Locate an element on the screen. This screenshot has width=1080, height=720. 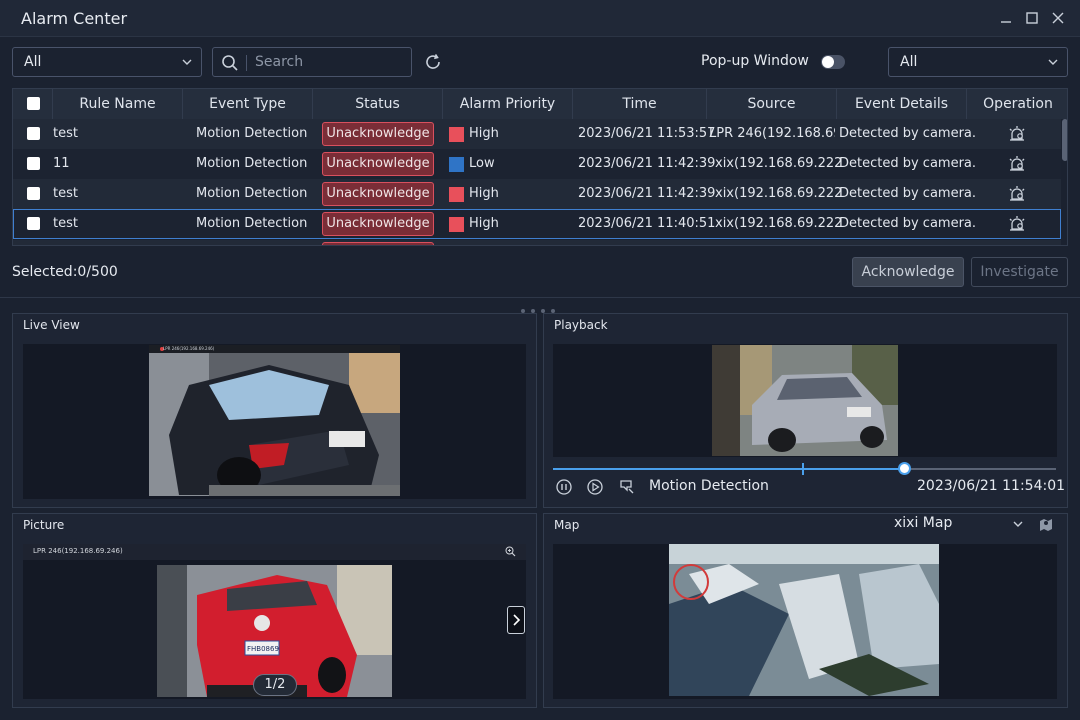
filter-select-left-value: All is located at coordinates (33, 62).